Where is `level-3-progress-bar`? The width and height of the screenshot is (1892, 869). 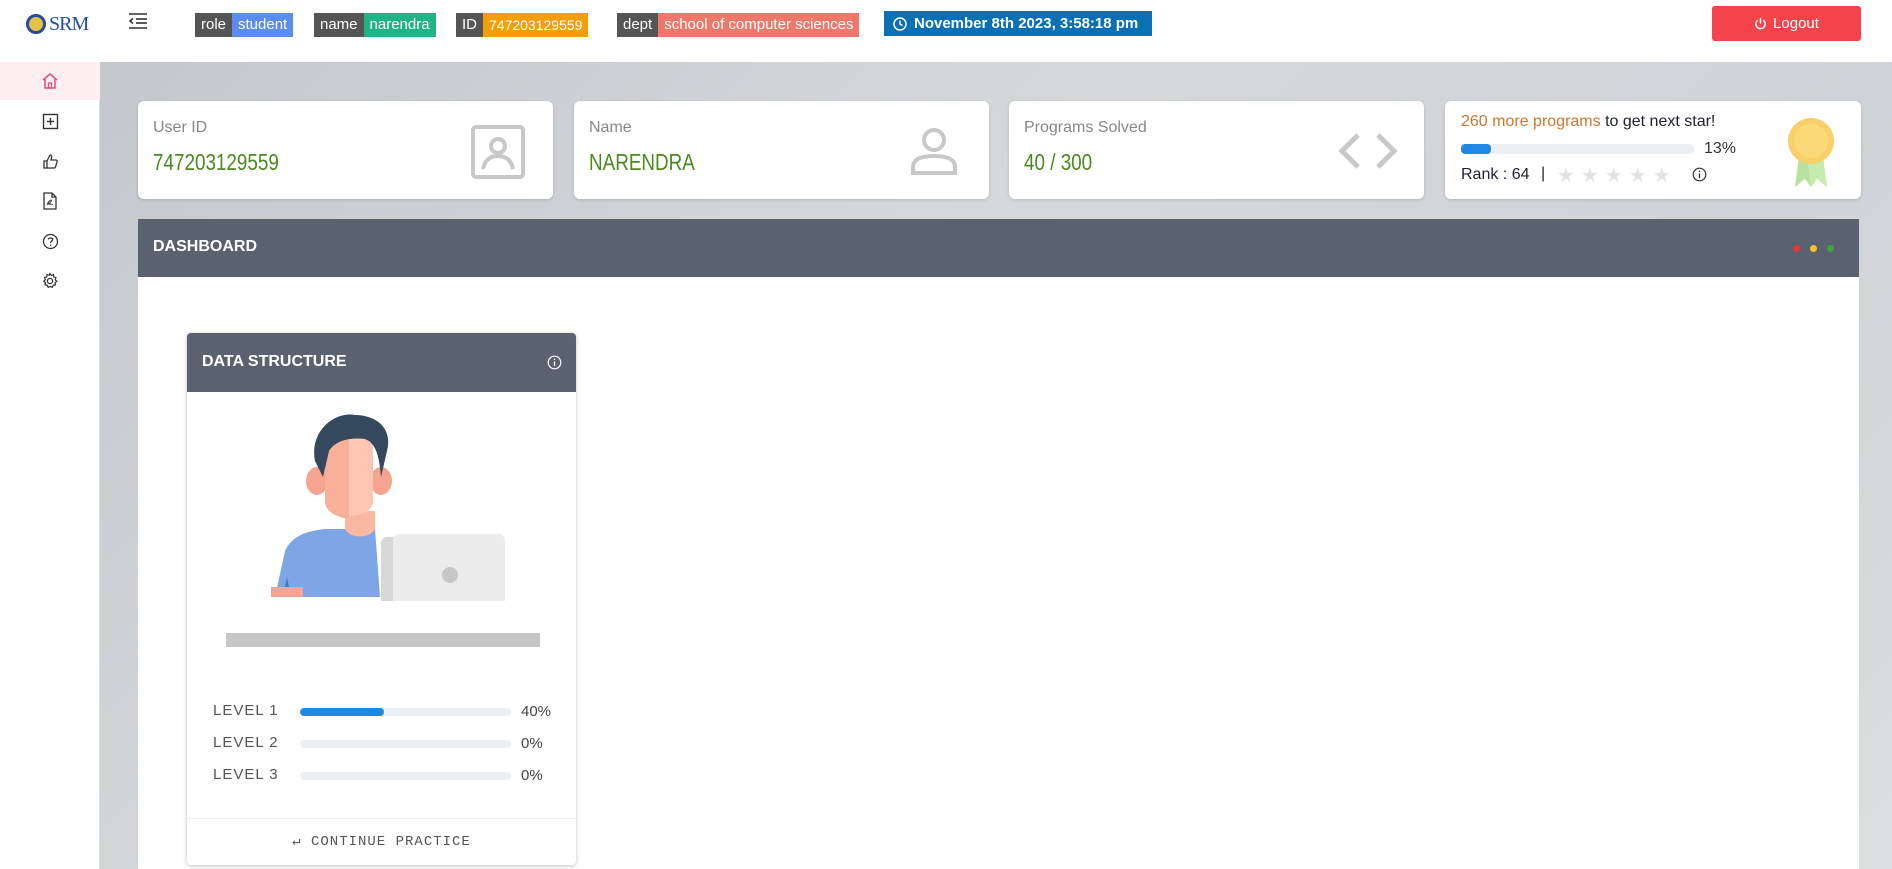 level-3-progress-bar is located at coordinates (405, 776).